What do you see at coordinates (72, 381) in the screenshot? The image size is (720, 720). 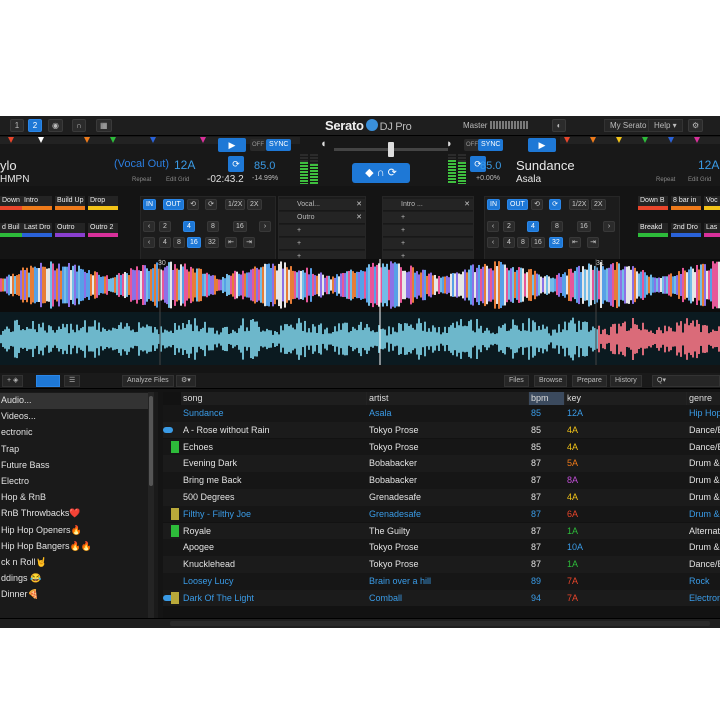 I see `detail-view-icon: ☰` at bounding box center [72, 381].